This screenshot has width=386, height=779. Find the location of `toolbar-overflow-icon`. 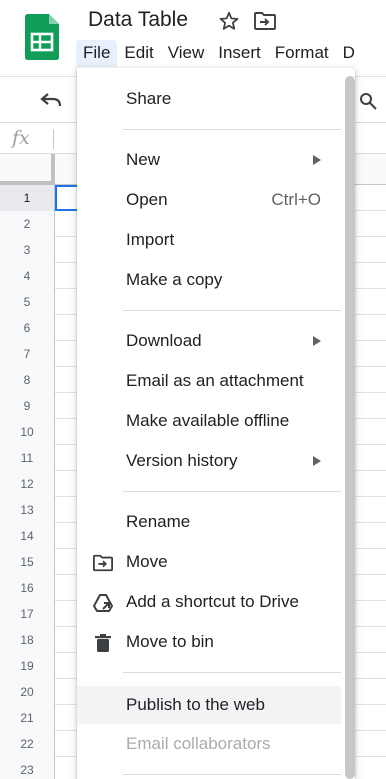

toolbar-overflow-icon is located at coordinates (370, 101).